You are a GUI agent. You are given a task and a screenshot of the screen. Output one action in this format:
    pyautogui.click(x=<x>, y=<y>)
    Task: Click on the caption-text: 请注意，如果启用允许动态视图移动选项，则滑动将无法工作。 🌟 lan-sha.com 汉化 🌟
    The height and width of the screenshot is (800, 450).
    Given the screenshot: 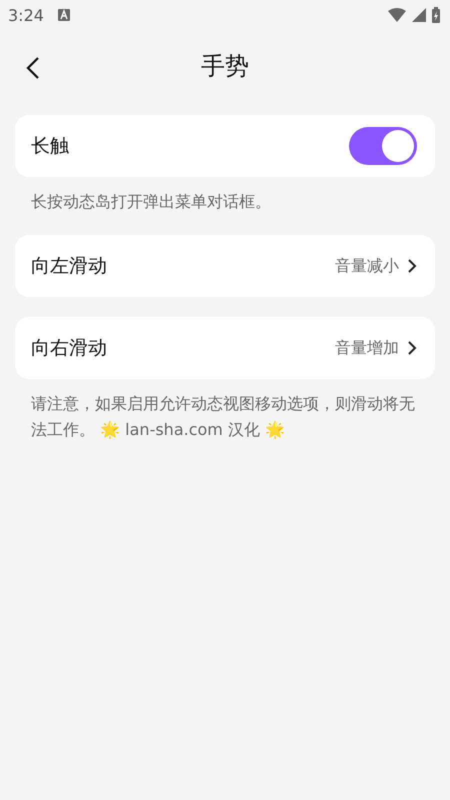 What is the action you would take?
    pyautogui.click(x=223, y=417)
    